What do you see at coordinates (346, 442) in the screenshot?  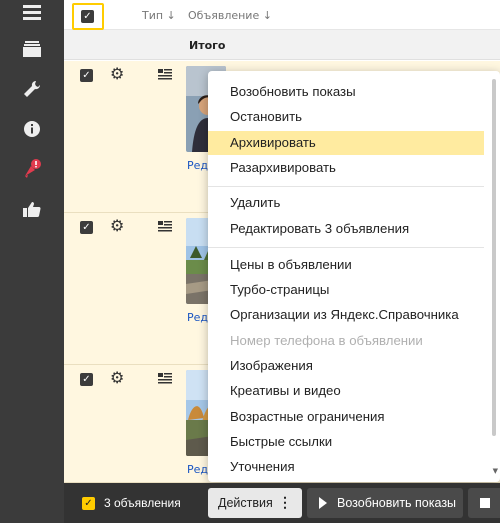 I see `menu-item-quick-links: Быстрые ссылки` at bounding box center [346, 442].